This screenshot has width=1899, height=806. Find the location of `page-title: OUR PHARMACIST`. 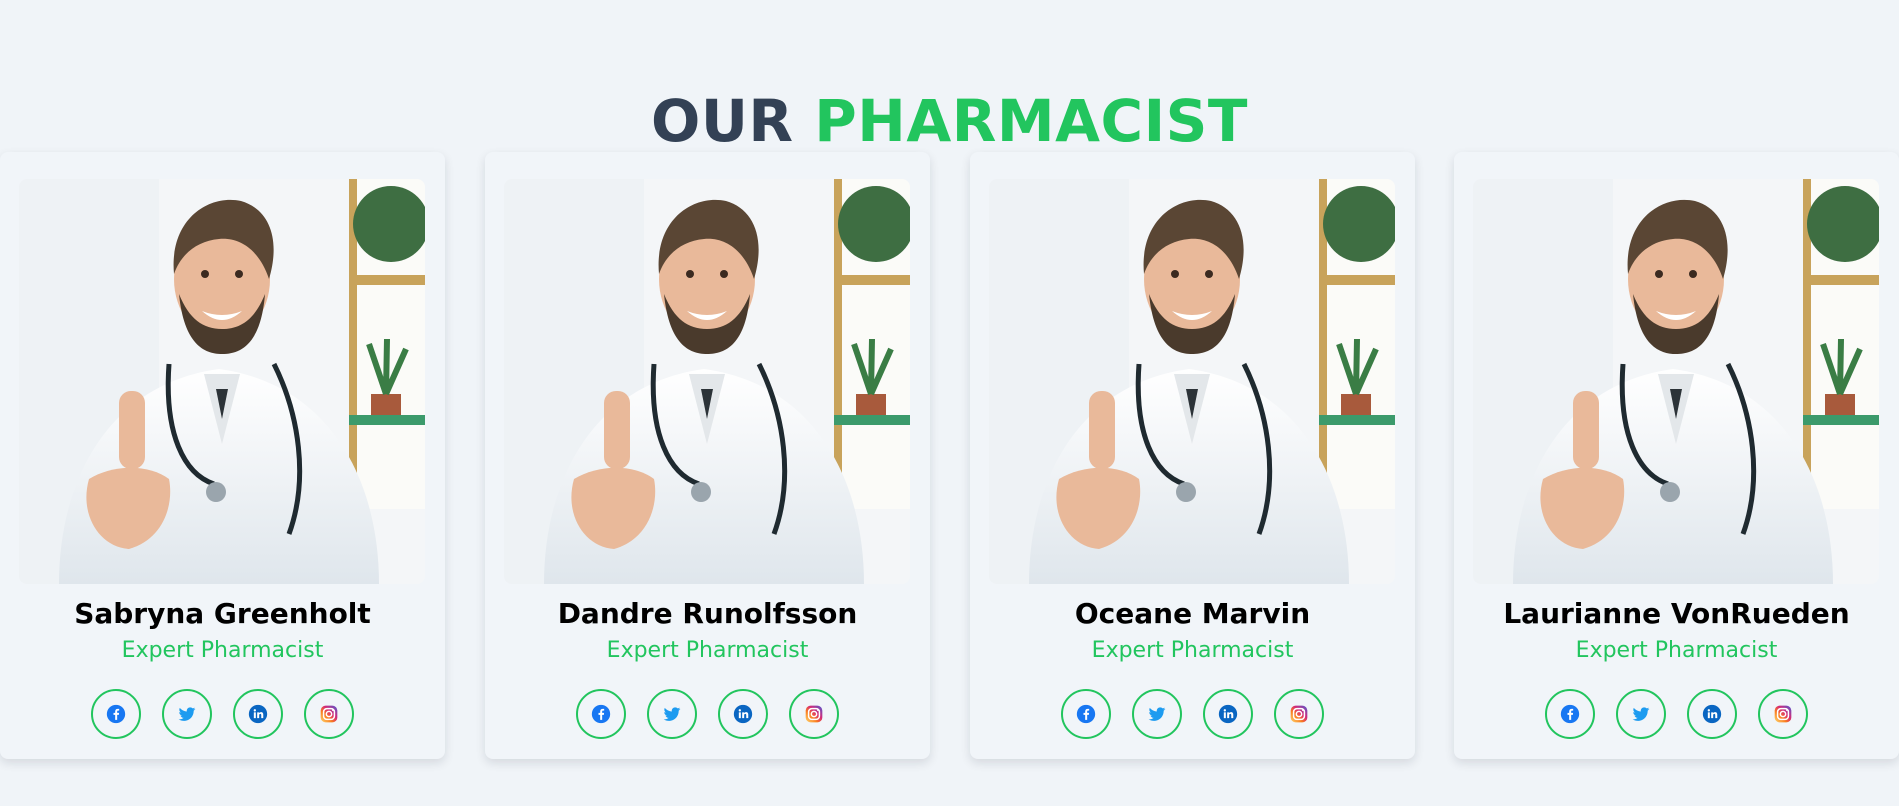

page-title: OUR PHARMACIST is located at coordinates (949, 121).